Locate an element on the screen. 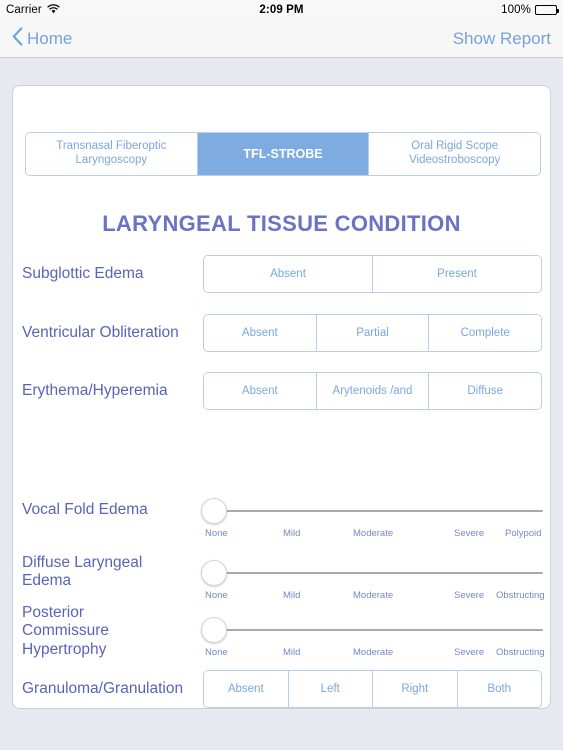 The width and height of the screenshot is (563, 750). option-granuloma-right: Right is located at coordinates (415, 689).